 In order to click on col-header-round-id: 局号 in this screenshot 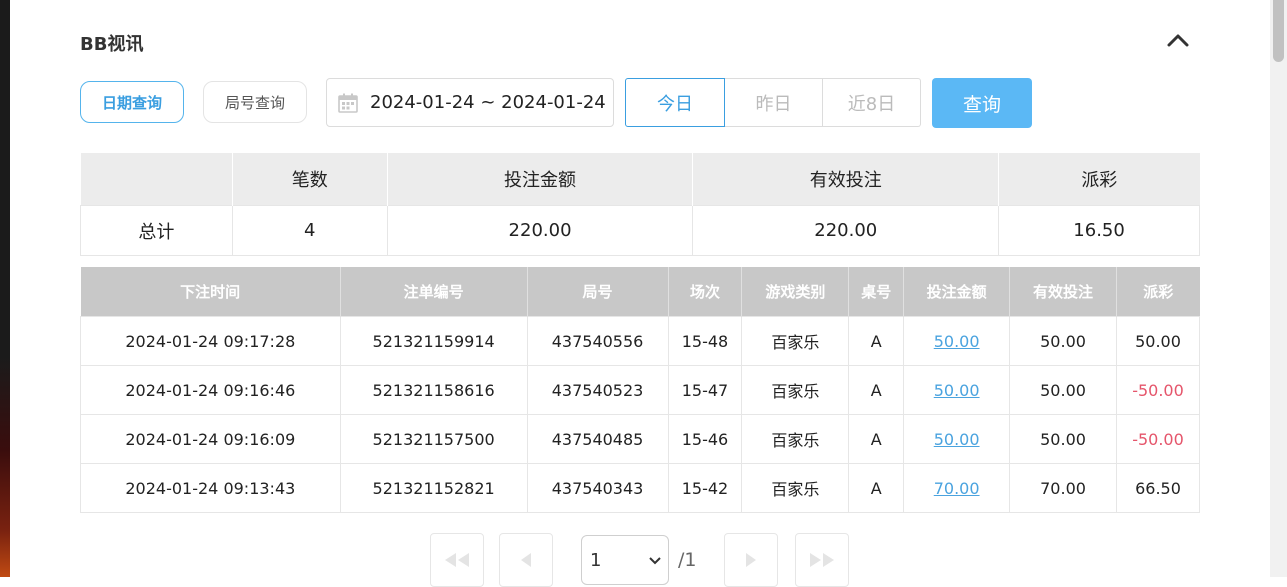, I will do `click(597, 292)`.